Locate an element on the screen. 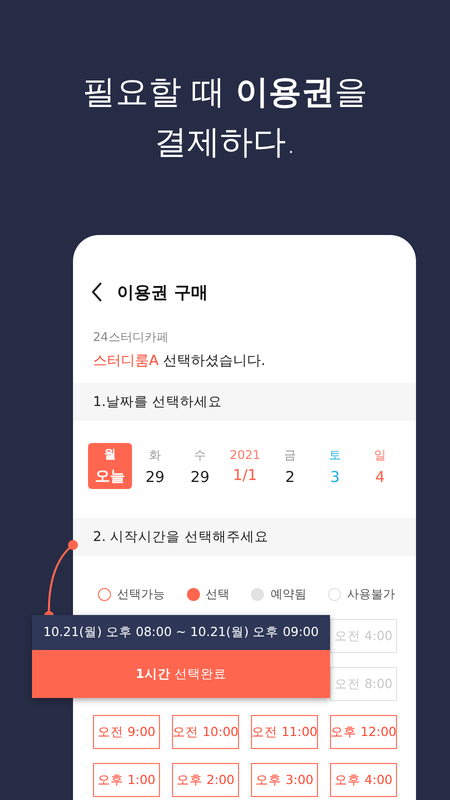  section-header: 2. 시작시간을 선택해주세요 is located at coordinates (244, 537).